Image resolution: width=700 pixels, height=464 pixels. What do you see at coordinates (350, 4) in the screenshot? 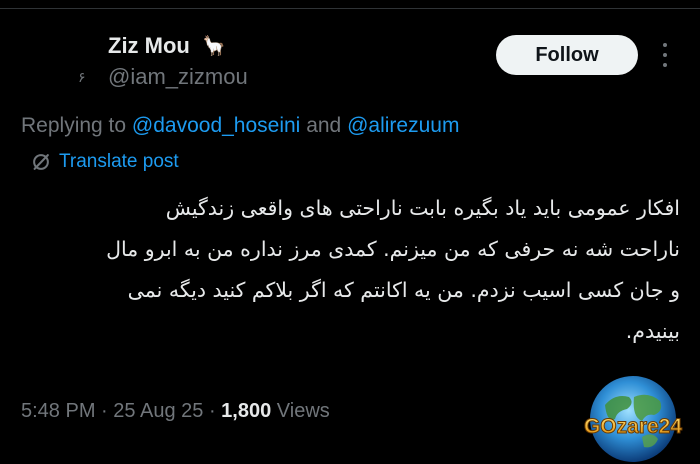
I see `top-divider` at bounding box center [350, 4].